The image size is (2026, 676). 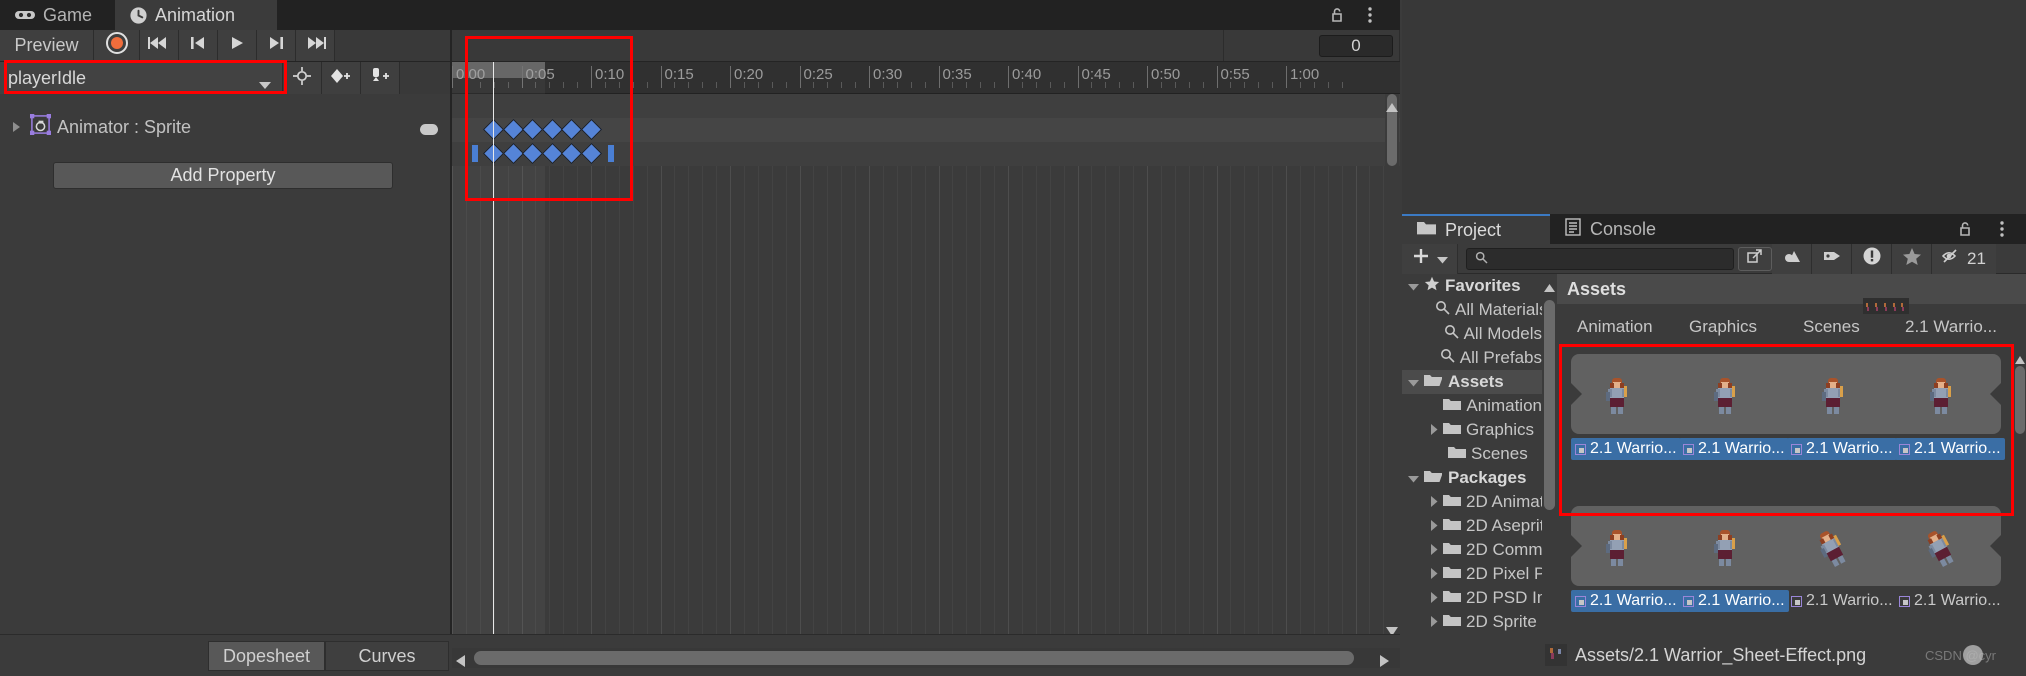 What do you see at coordinates (225, 127) in the screenshot?
I see `animator-property-row: Animator : Sprite` at bounding box center [225, 127].